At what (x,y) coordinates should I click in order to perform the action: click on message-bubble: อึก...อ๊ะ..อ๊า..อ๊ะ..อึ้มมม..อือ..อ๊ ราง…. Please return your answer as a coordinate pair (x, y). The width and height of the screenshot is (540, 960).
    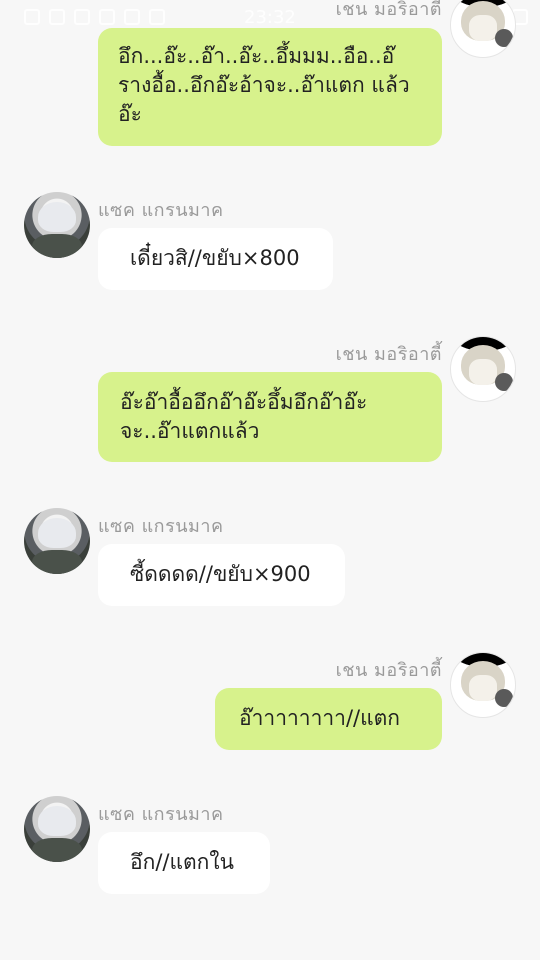
    Looking at the image, I should click on (270, 87).